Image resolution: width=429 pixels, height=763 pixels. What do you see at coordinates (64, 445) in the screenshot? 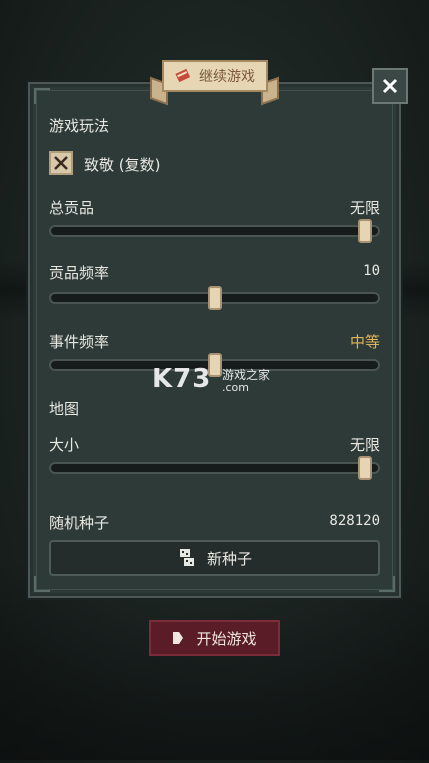
I see `map-size-label: 大小` at bounding box center [64, 445].